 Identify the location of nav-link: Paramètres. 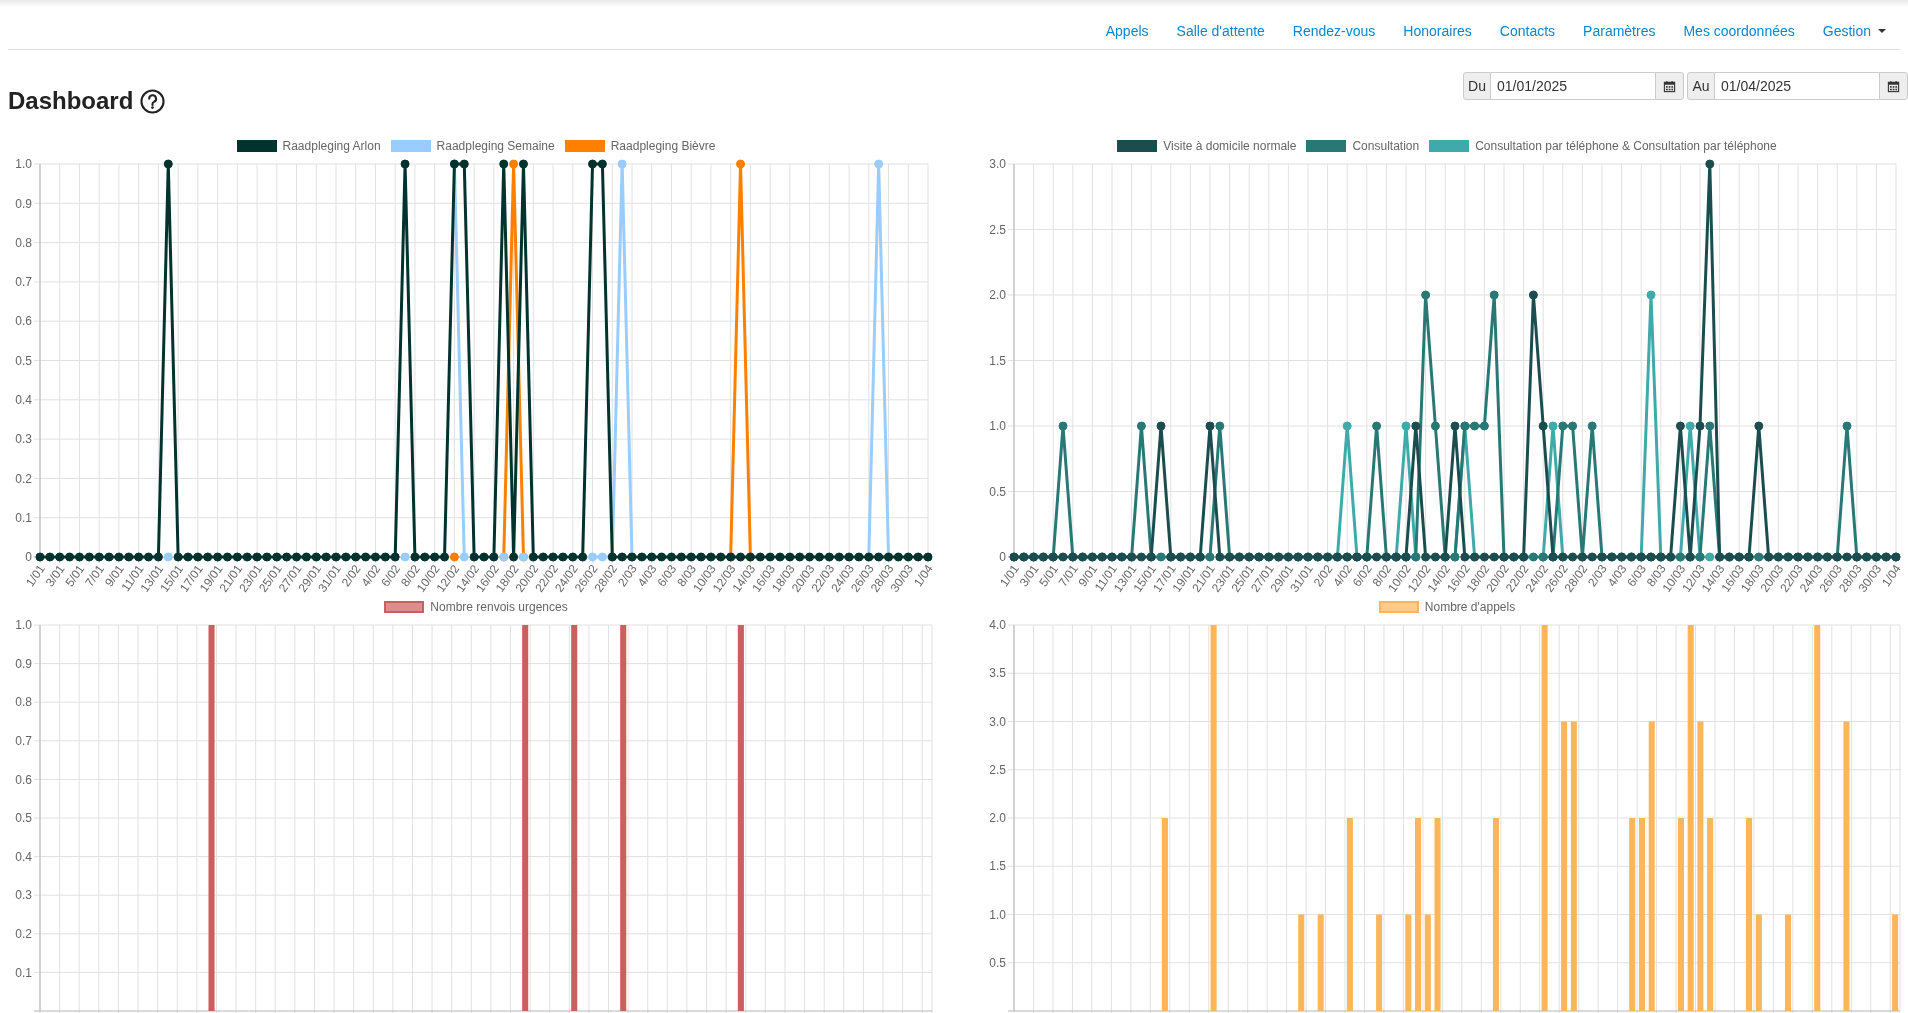
(1619, 31).